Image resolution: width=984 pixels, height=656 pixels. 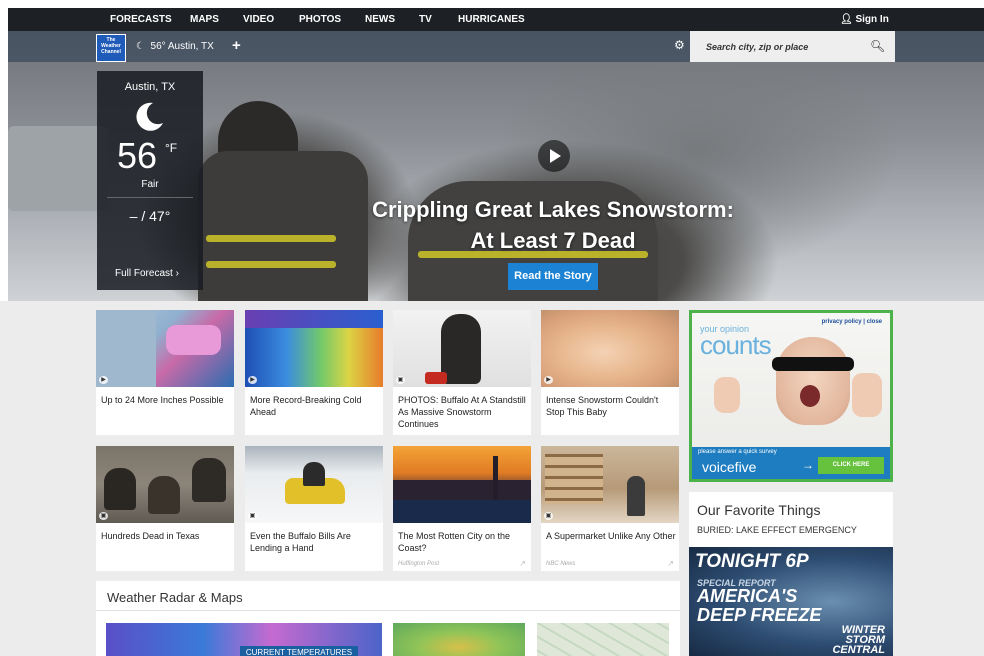 I want to click on map-cold-band, so click(x=314, y=319).